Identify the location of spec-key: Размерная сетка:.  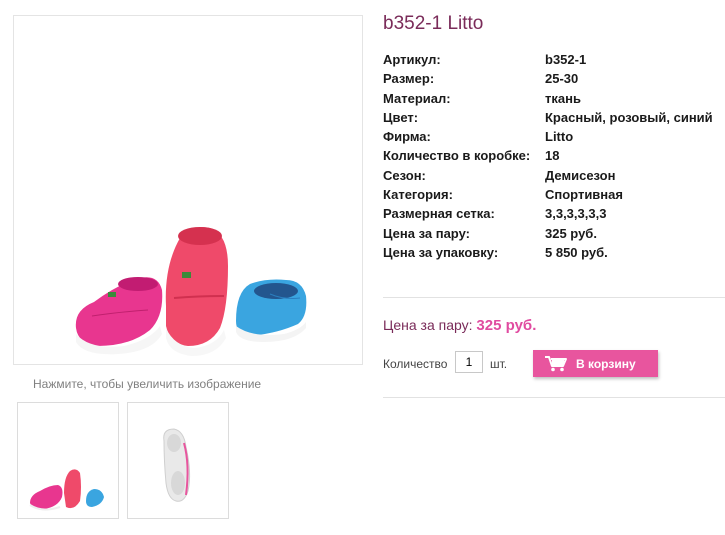
(439, 214).